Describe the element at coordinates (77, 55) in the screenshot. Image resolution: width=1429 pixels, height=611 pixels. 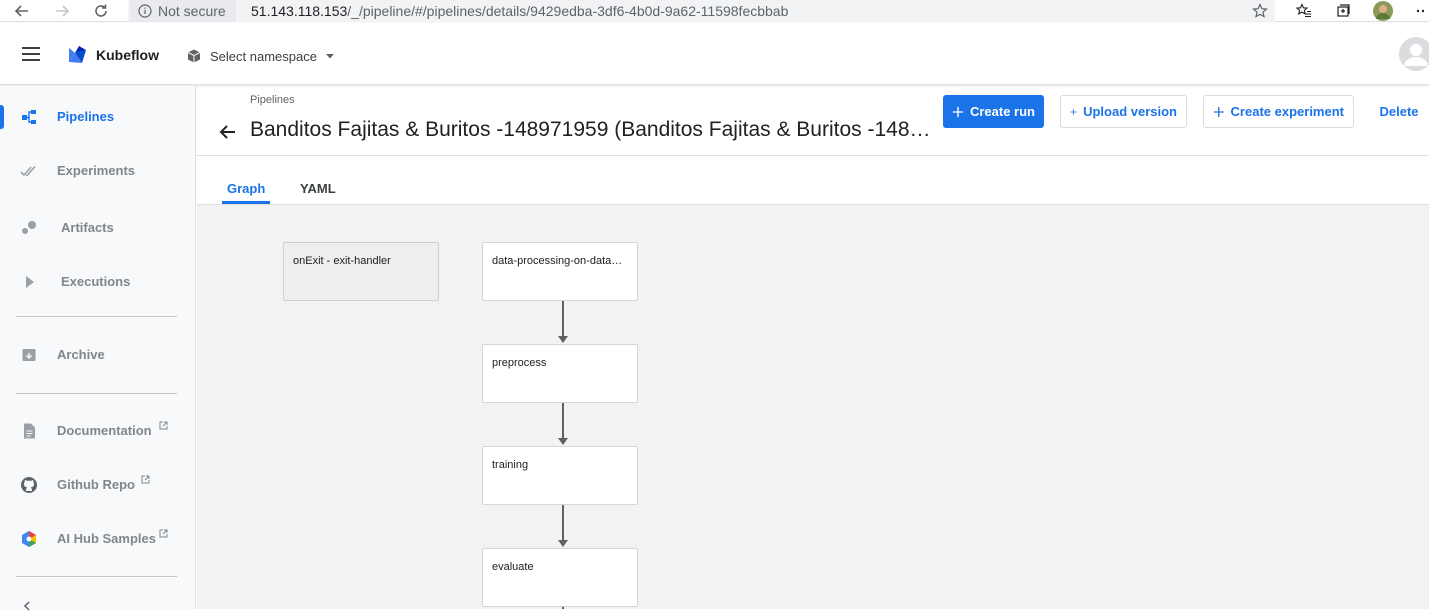
I see `kubeflow-logo-icon` at that location.